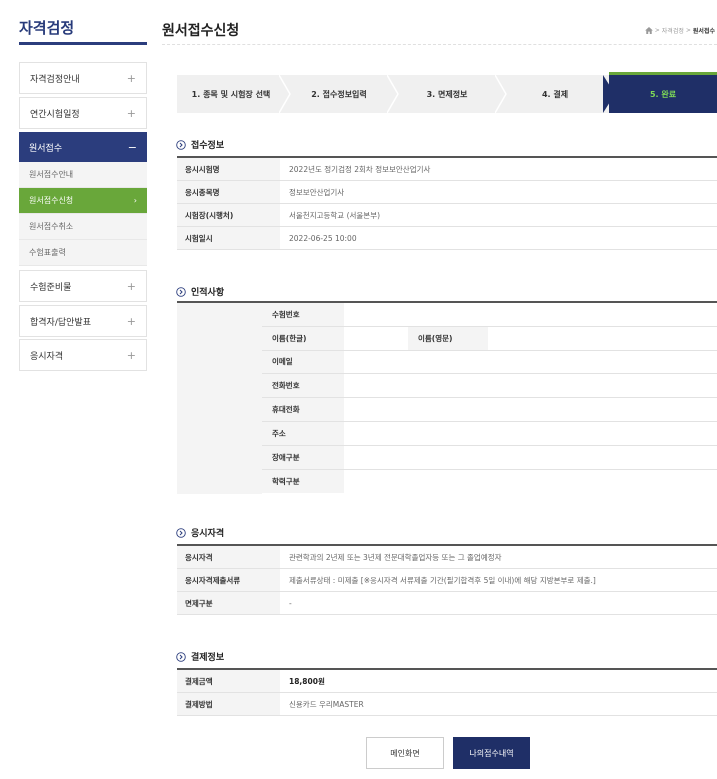  Describe the element at coordinates (307, 681) in the screenshot. I see `payment-amount: 18,800원` at that location.